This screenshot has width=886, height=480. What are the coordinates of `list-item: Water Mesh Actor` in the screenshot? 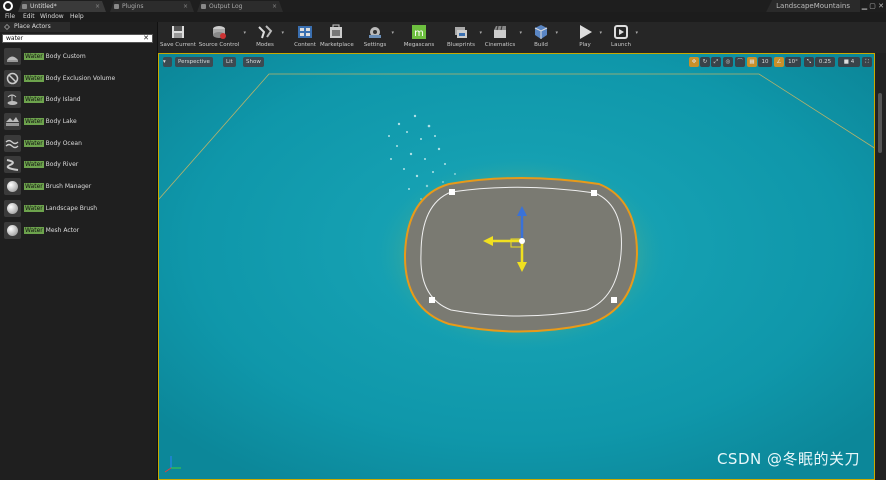 It's located at (78, 231).